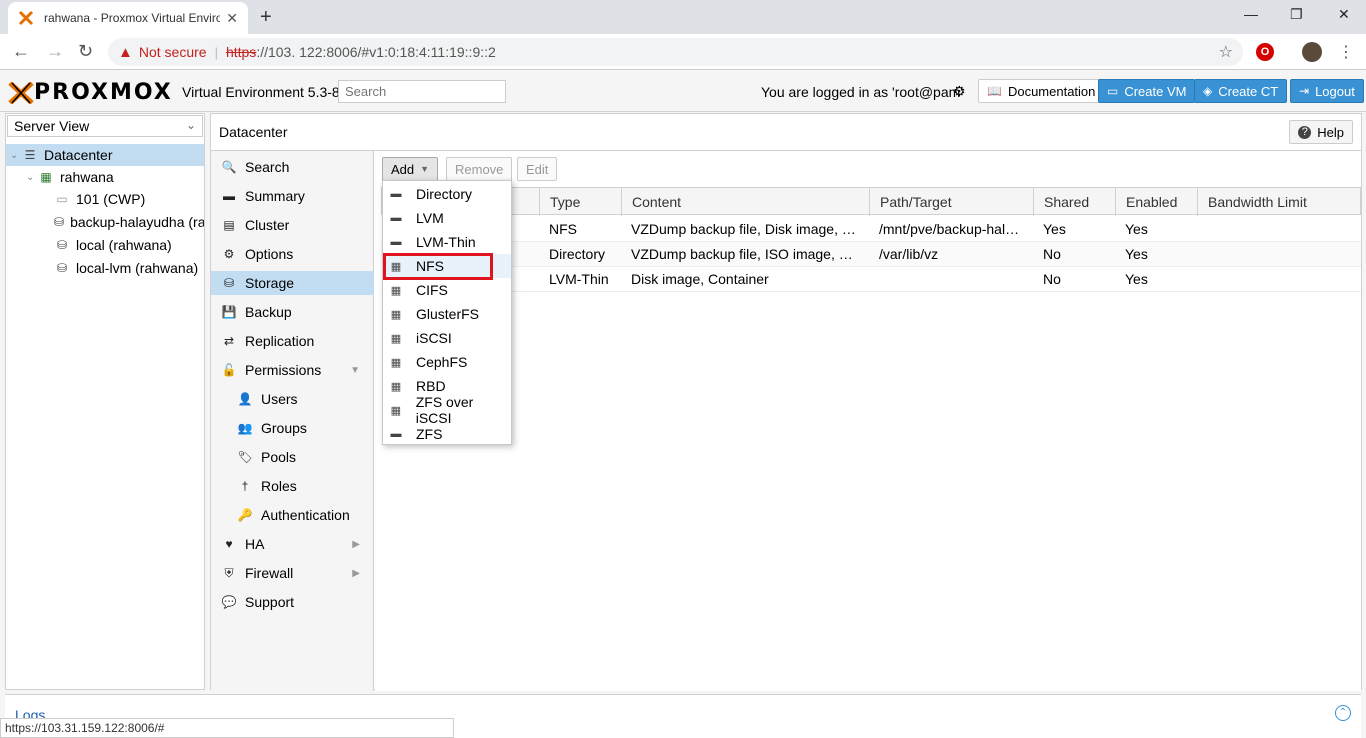 This screenshot has height=738, width=1366. I want to click on column-header: Path/Target, so click(952, 202).